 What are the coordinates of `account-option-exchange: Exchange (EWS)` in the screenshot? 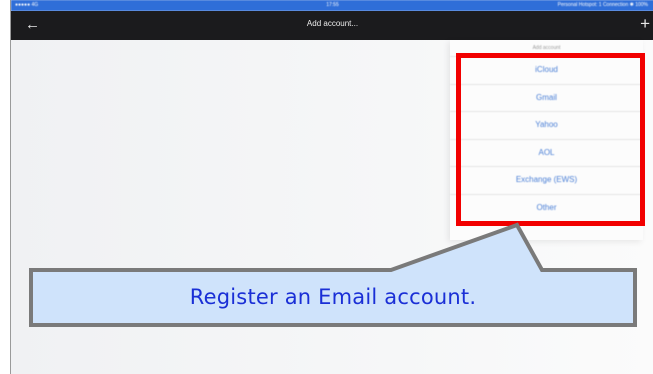 It's located at (546, 180).